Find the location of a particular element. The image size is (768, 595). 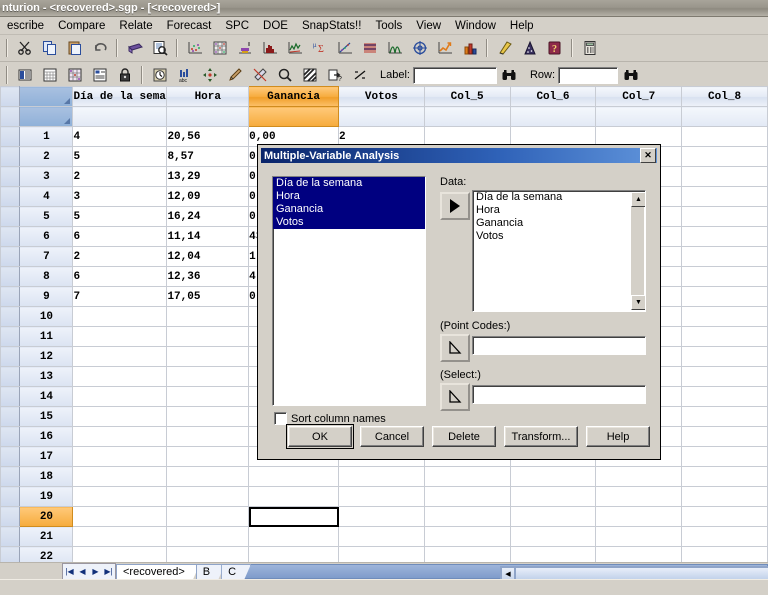

cell-r21-c8 is located at coordinates (724, 536).